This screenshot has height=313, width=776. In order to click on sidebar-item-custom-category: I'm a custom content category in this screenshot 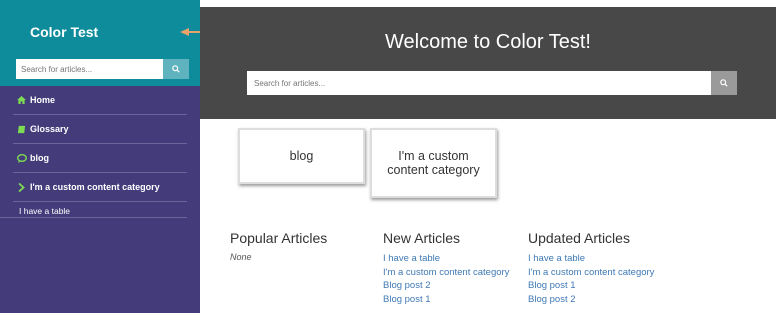, I will do `click(100, 187)`.